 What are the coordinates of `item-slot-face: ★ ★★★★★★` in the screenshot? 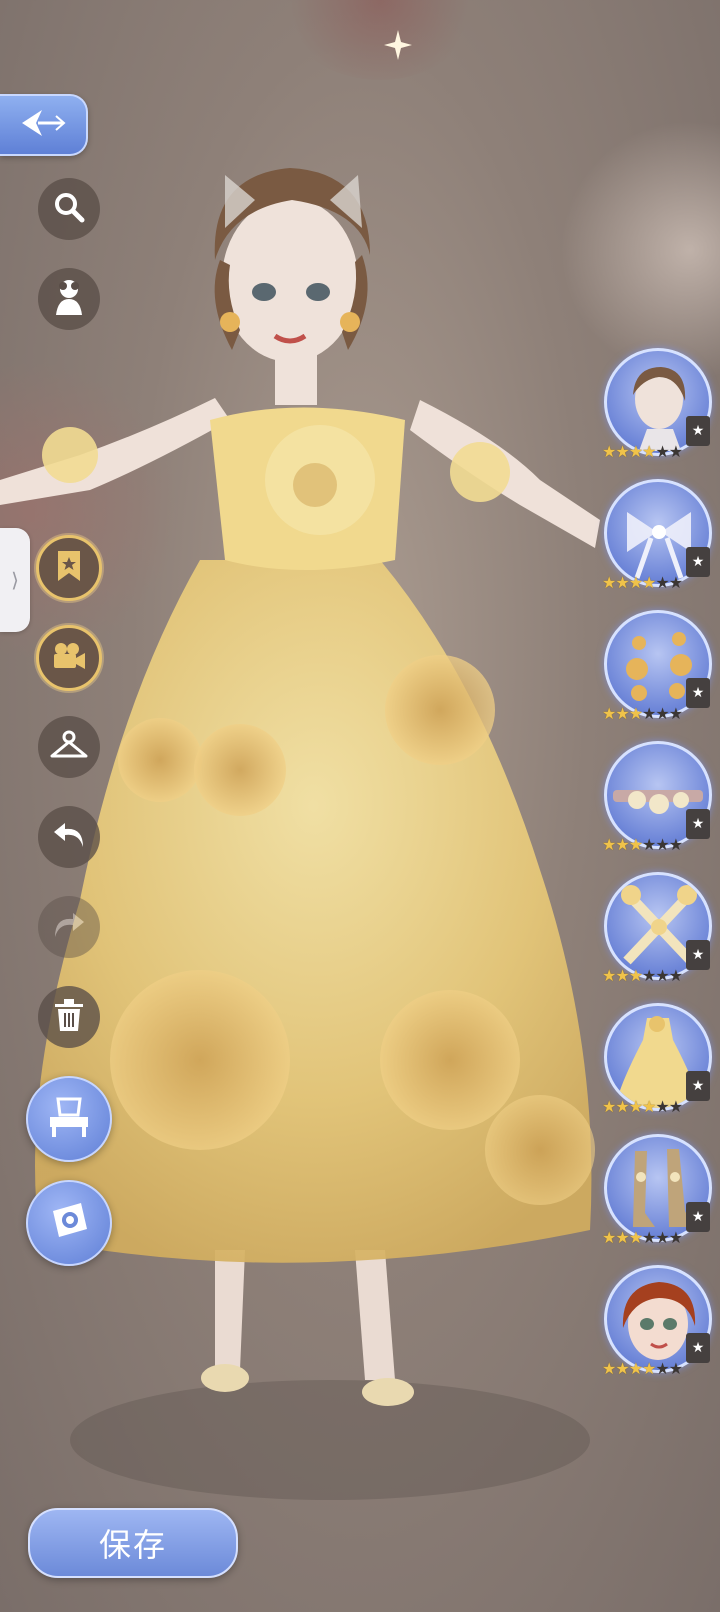 It's located at (658, 1328).